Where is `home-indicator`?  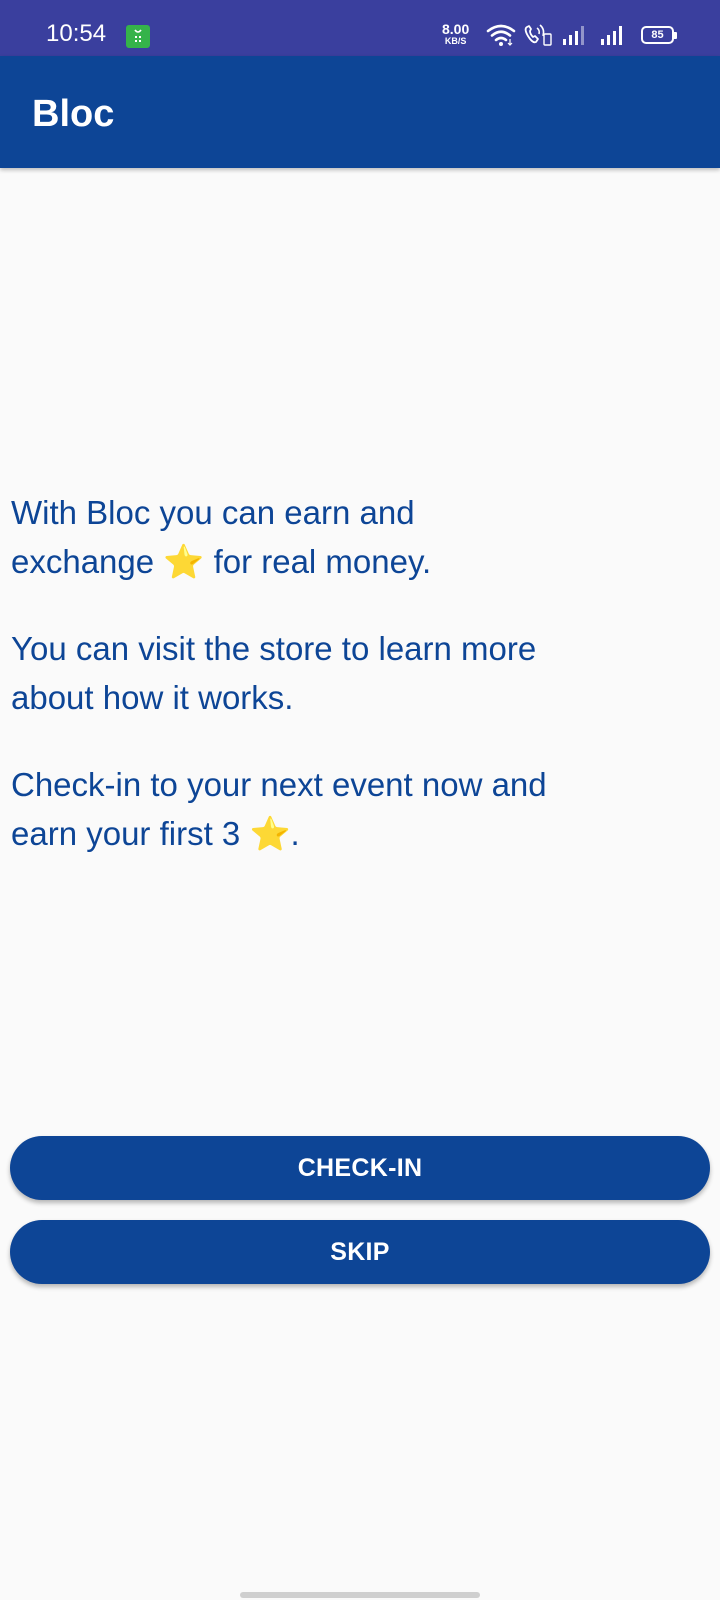
home-indicator is located at coordinates (360, 1595).